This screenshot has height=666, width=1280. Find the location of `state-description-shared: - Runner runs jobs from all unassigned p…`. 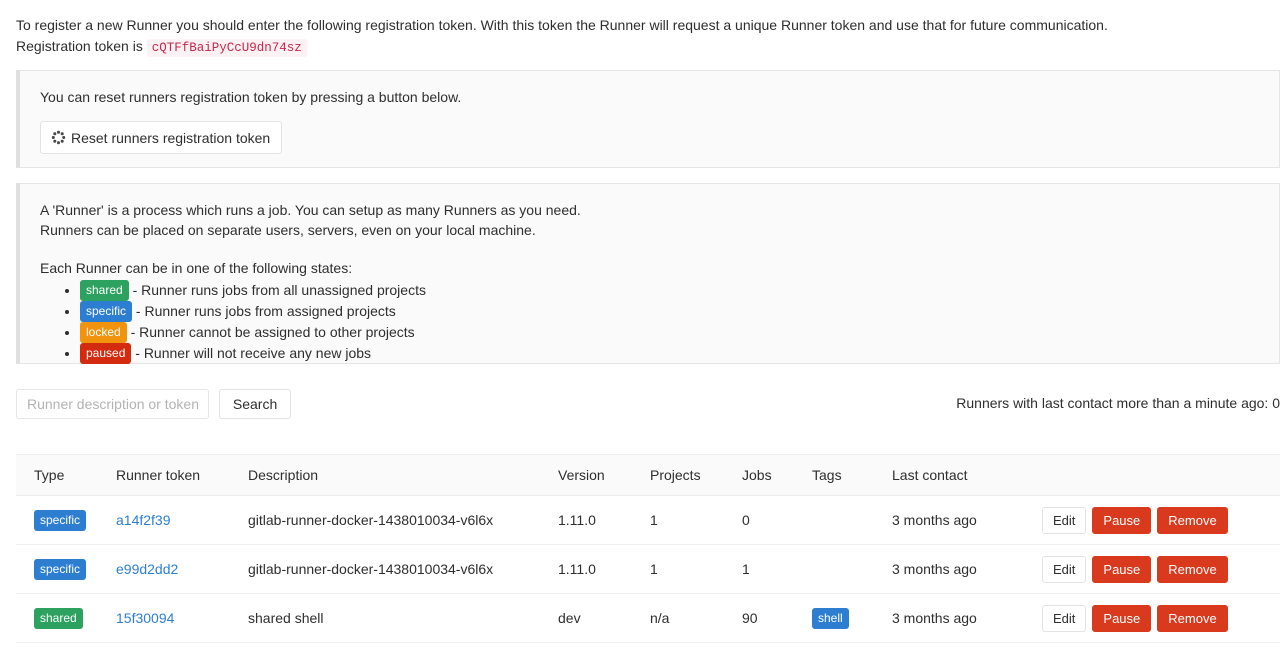

state-description-shared: - Runner runs jobs from all unassigned p… is located at coordinates (279, 290).